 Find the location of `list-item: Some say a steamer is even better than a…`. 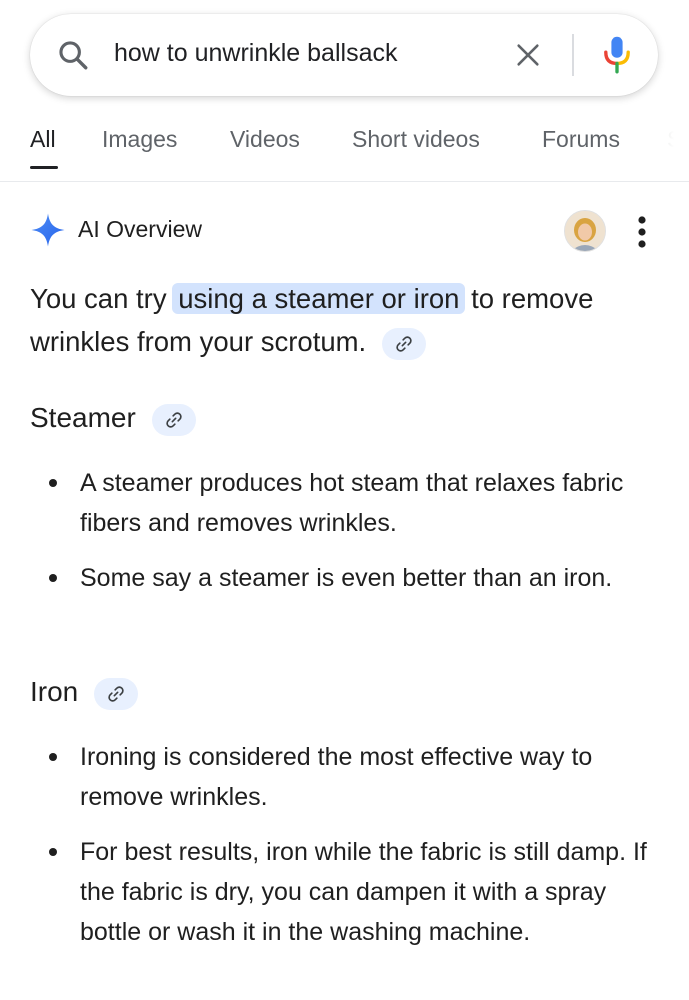

list-item: Some say a steamer is even better than a… is located at coordinates (345, 578).